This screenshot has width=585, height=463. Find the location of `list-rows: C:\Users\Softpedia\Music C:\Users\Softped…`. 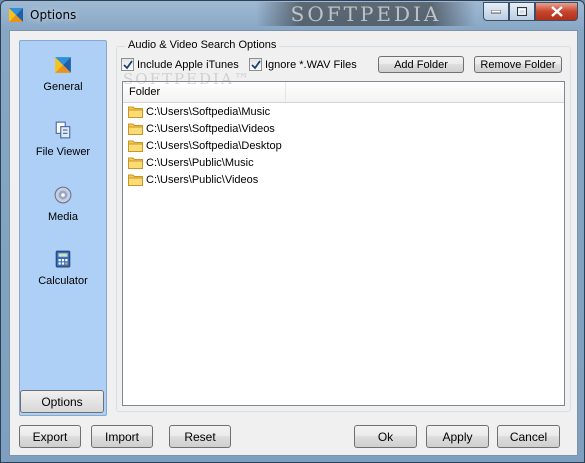

list-rows: C:\Users\Softpedia\Music C:\Users\Softped… is located at coordinates (343, 145).